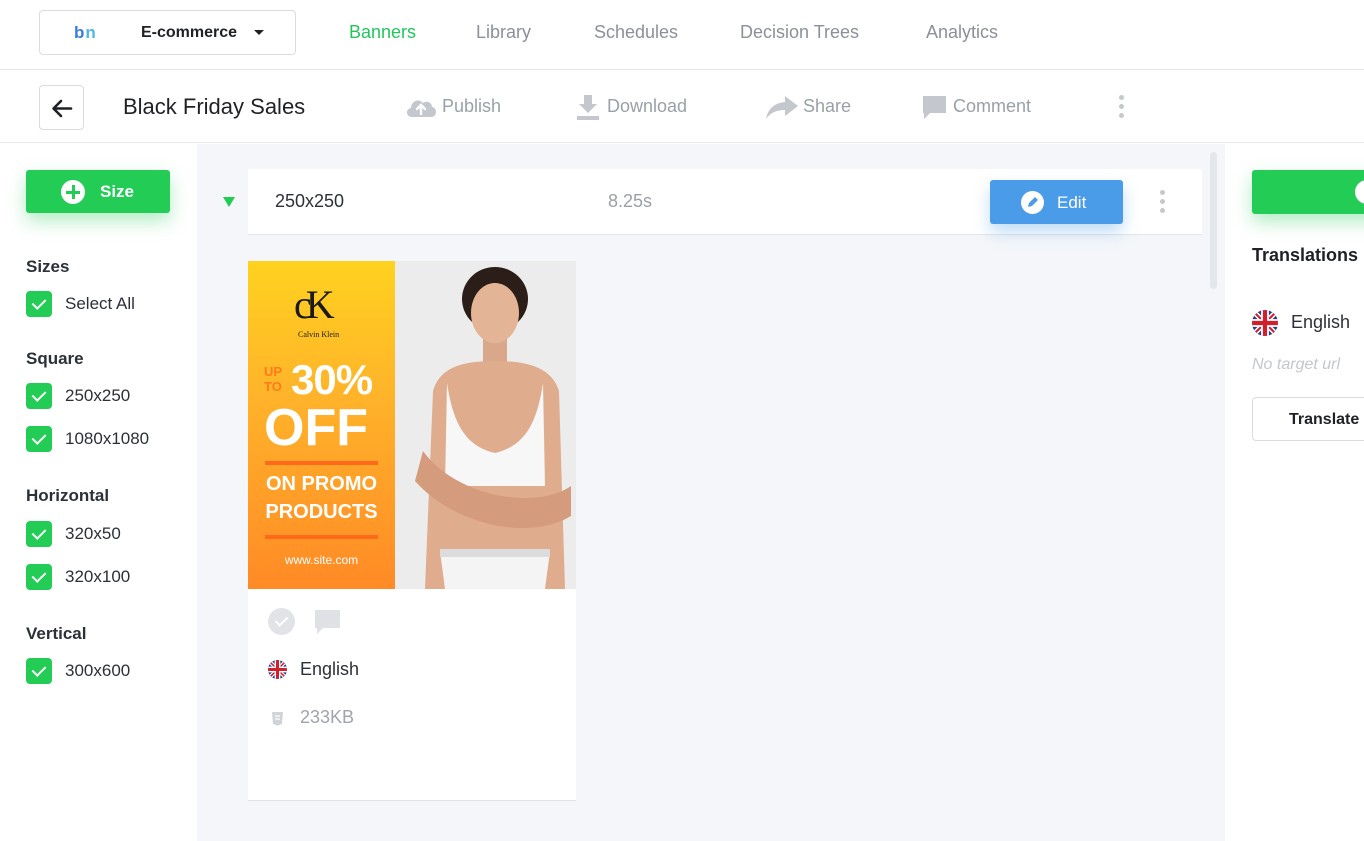 The height and width of the screenshot is (841, 1364). I want to click on target-url-placeholder: No target url, so click(1296, 364).